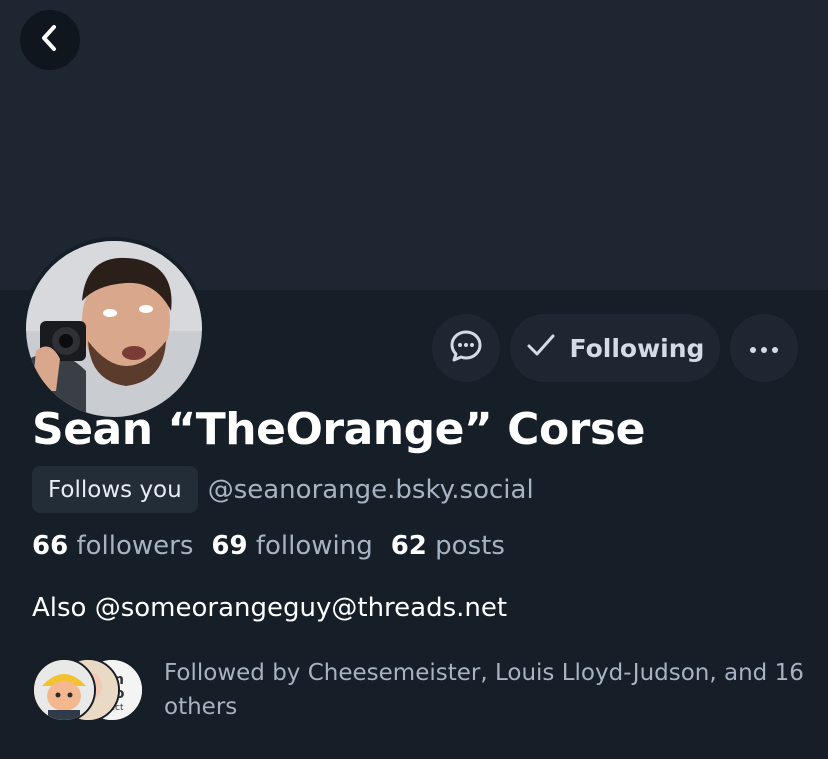 The width and height of the screenshot is (828, 759). Describe the element at coordinates (115, 489) in the screenshot. I see `follows-you-badge: Follows you` at that location.